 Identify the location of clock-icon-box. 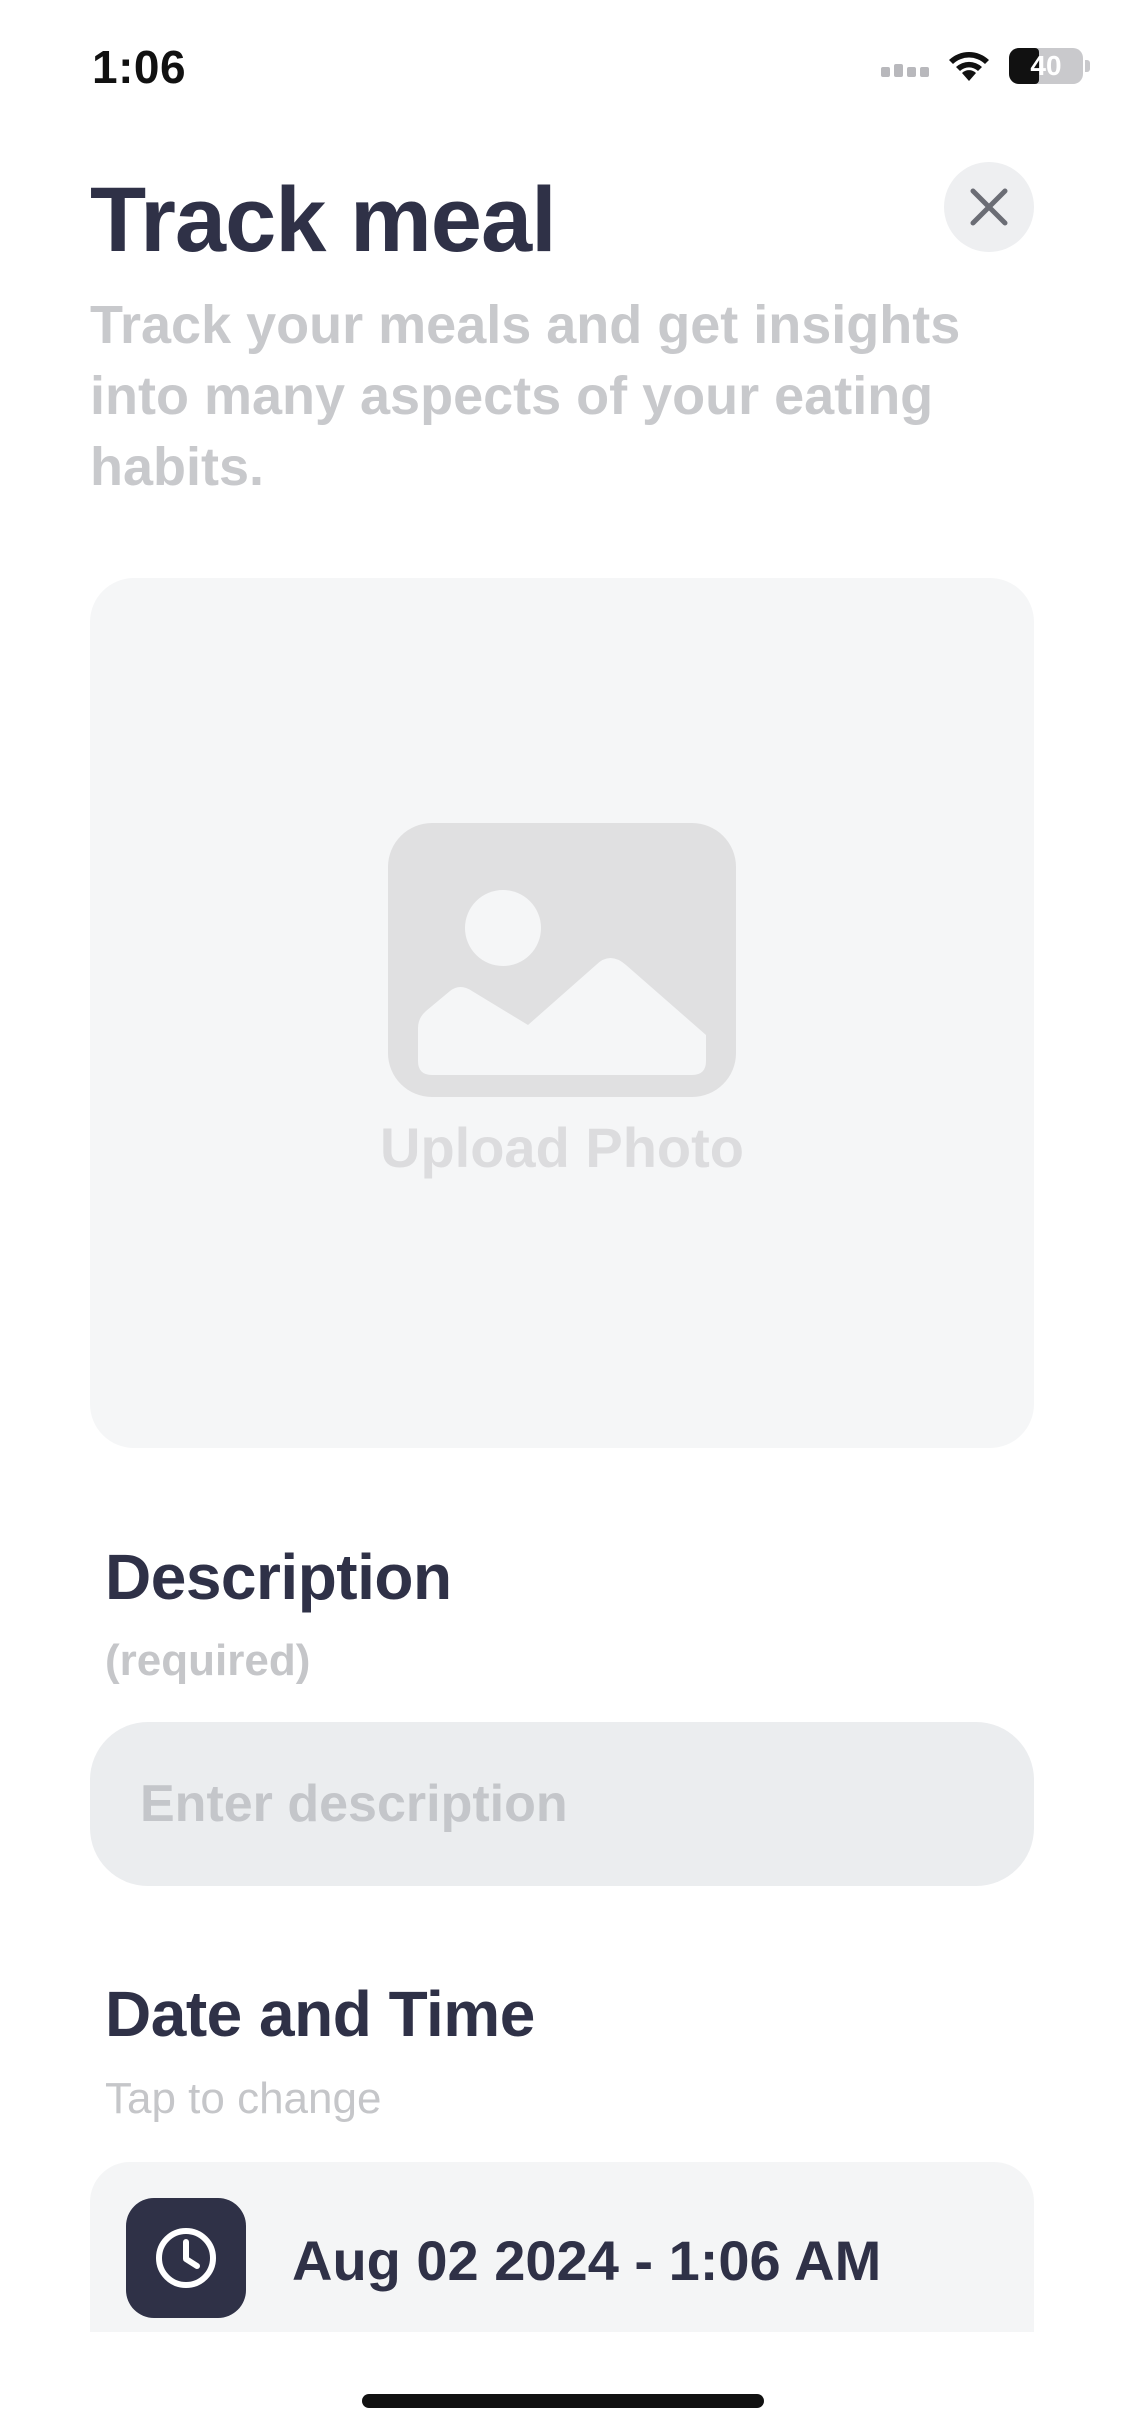
(186, 2258).